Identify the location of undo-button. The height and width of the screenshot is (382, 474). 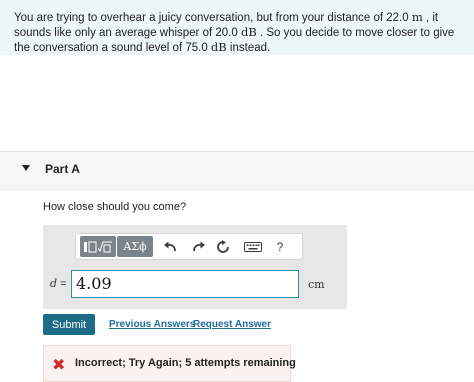
(170, 247).